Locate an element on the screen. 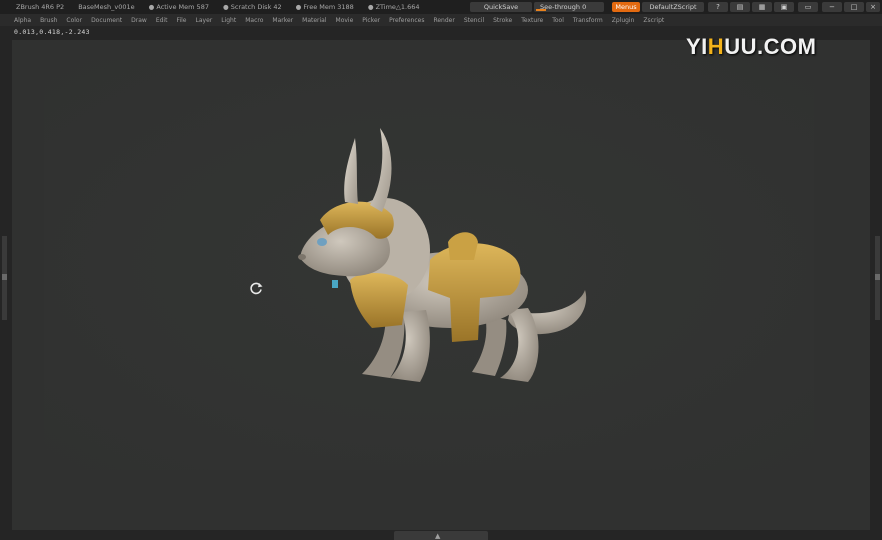  close-icon: × is located at coordinates (873, 7).